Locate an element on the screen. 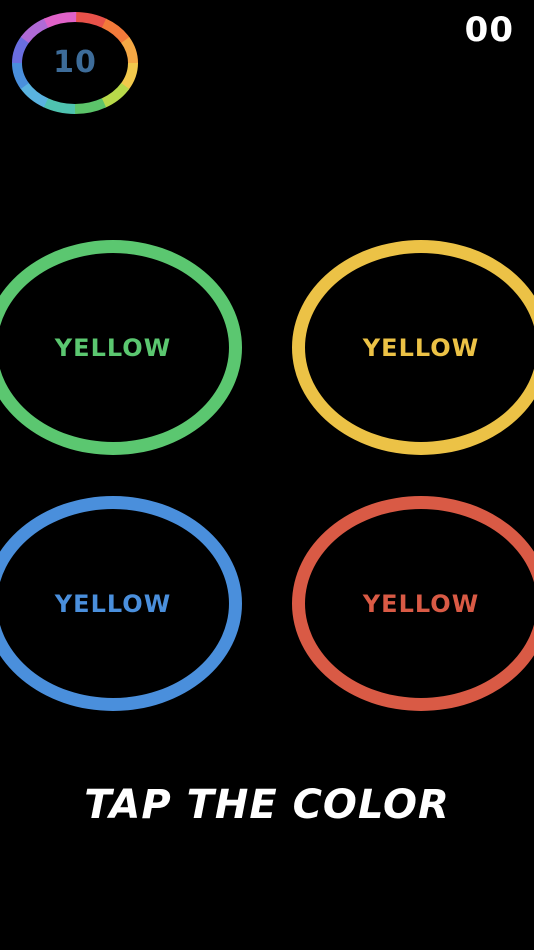  color-ring-blue: YELLOW is located at coordinates (121, 603).